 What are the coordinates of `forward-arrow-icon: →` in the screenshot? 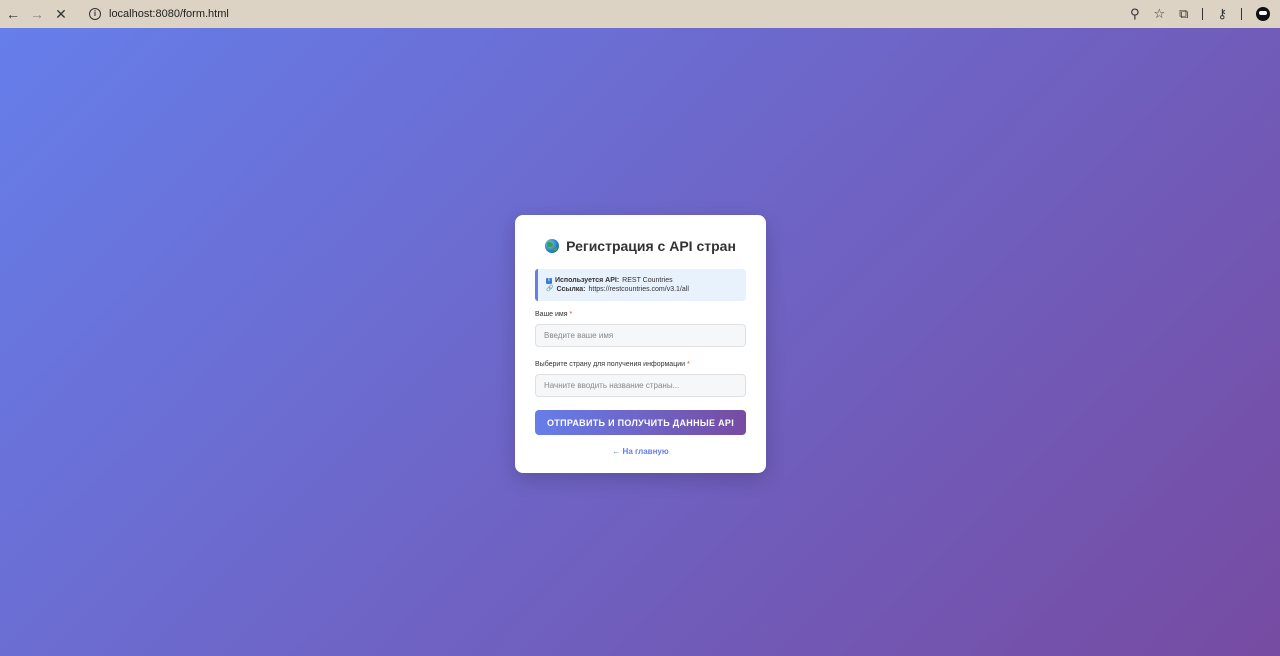 It's located at (37, 14).